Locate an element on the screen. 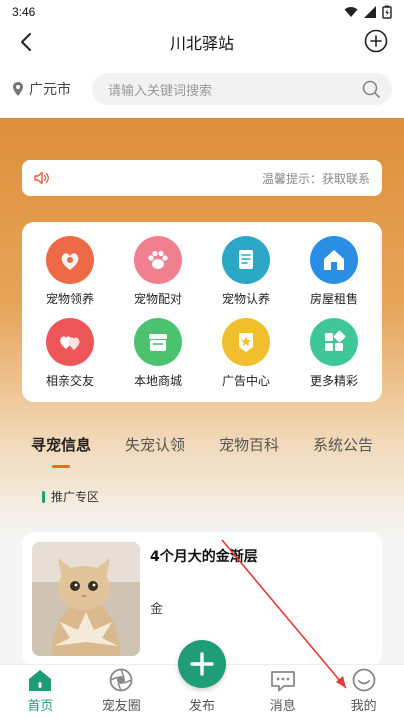  plus-icon is located at coordinates (202, 664).